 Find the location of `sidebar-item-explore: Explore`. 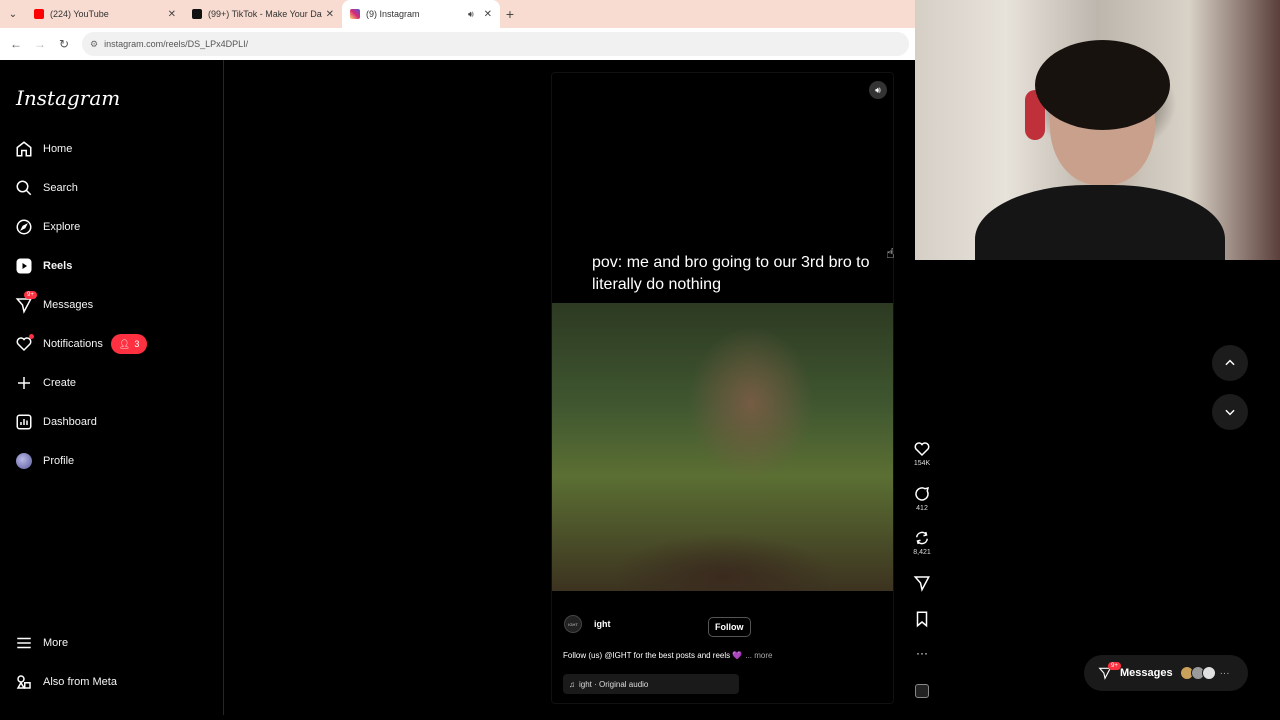

sidebar-item-explore: Explore is located at coordinates (109, 227).